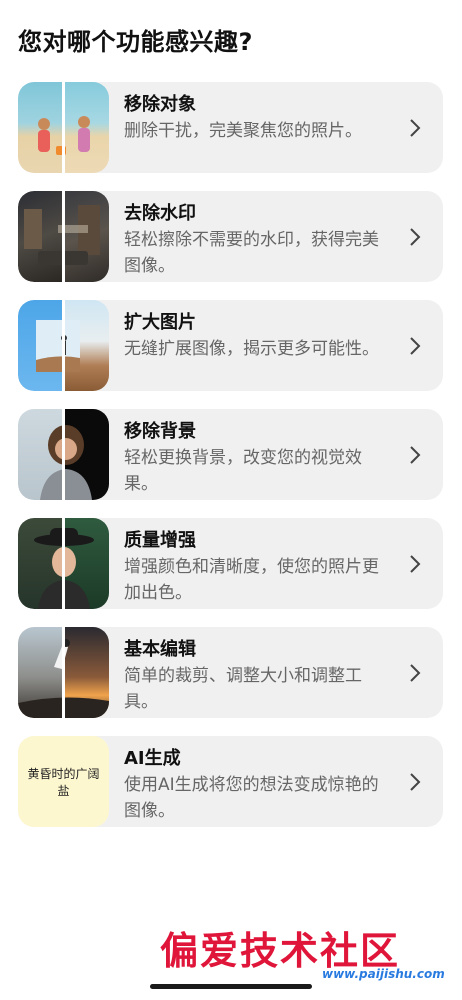  Describe the element at coordinates (63, 563) in the screenshot. I see `quality-enhance-thumbnail` at that location.